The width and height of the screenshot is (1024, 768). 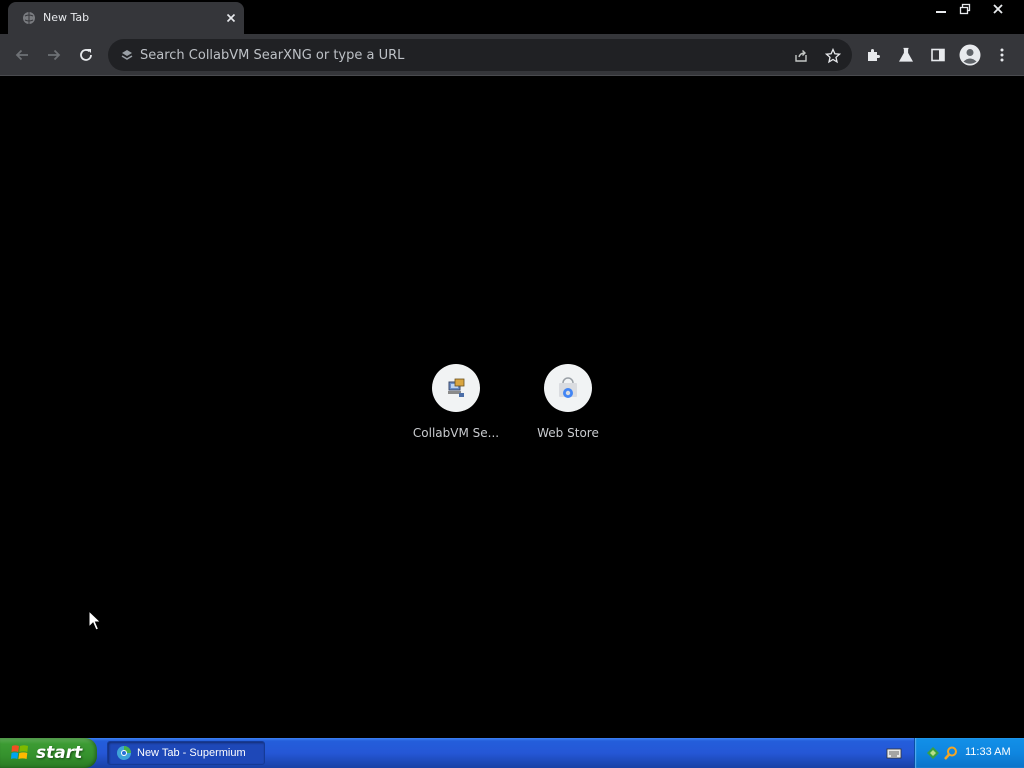 What do you see at coordinates (933, 753) in the screenshot?
I see `network-icon` at bounding box center [933, 753].